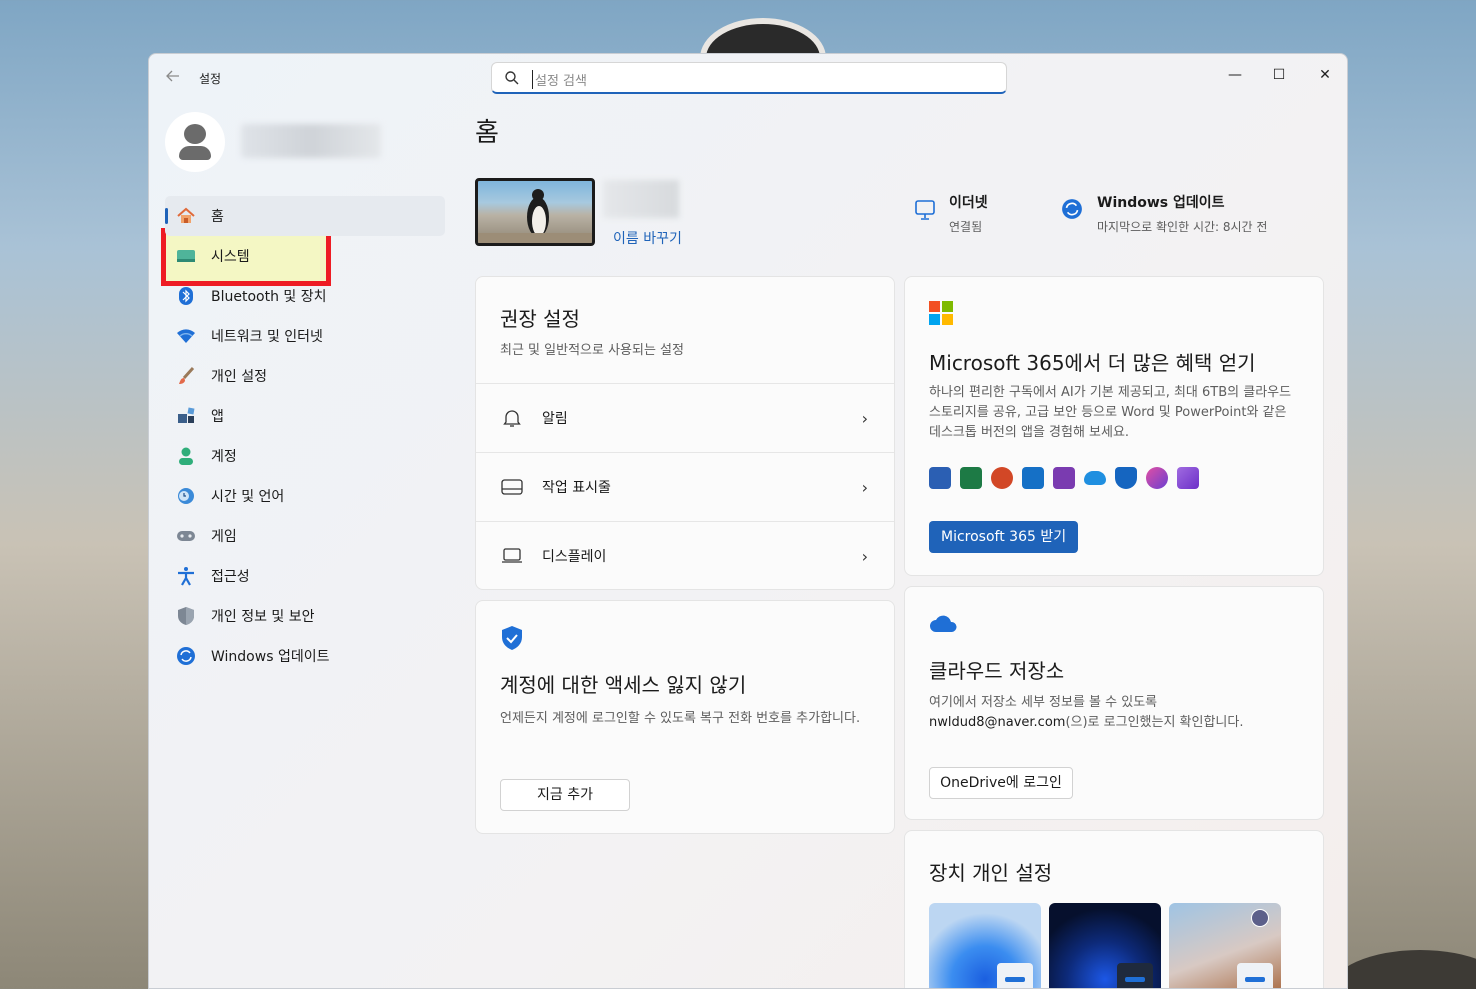 Image resolution: width=1476 pixels, height=989 pixels. Describe the element at coordinates (1403, 969) in the screenshot. I see `desktop-wallpaper-rock` at that location.